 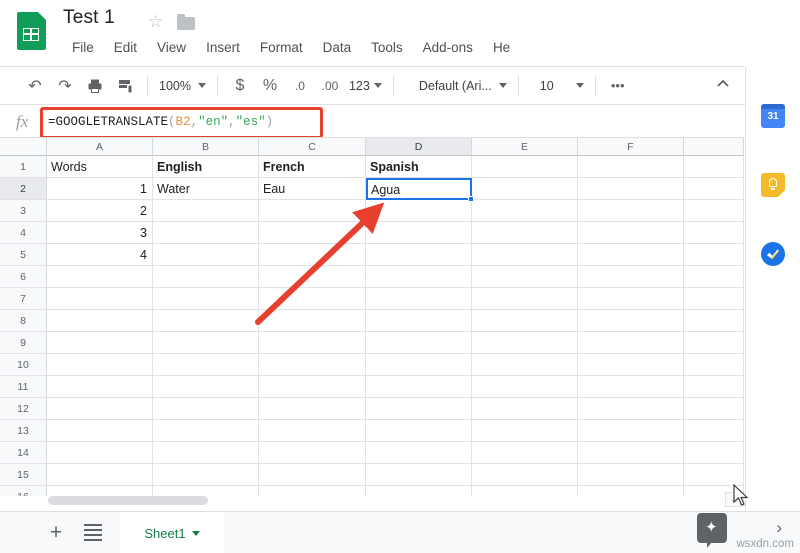 I want to click on all-sheets-icon, so click(x=93, y=532).